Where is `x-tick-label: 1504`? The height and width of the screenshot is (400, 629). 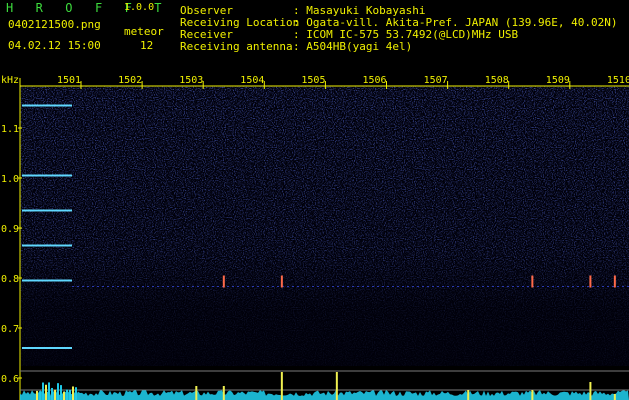 x-tick-label: 1504 is located at coordinates (252, 80).